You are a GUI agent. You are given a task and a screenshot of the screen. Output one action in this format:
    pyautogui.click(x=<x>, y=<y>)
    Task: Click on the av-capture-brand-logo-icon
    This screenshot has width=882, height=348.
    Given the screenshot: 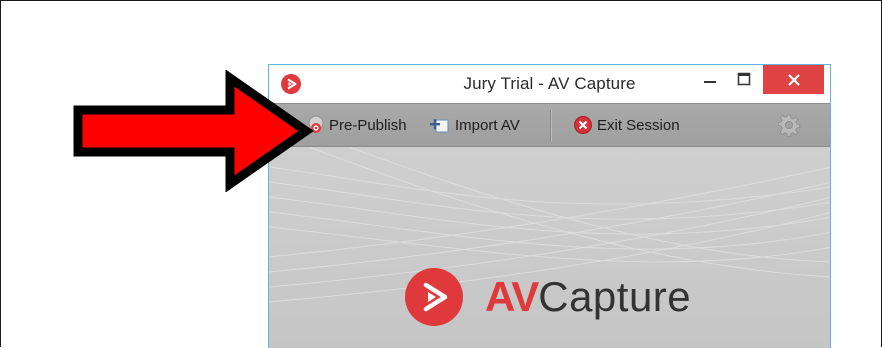 What is the action you would take?
    pyautogui.click(x=434, y=297)
    